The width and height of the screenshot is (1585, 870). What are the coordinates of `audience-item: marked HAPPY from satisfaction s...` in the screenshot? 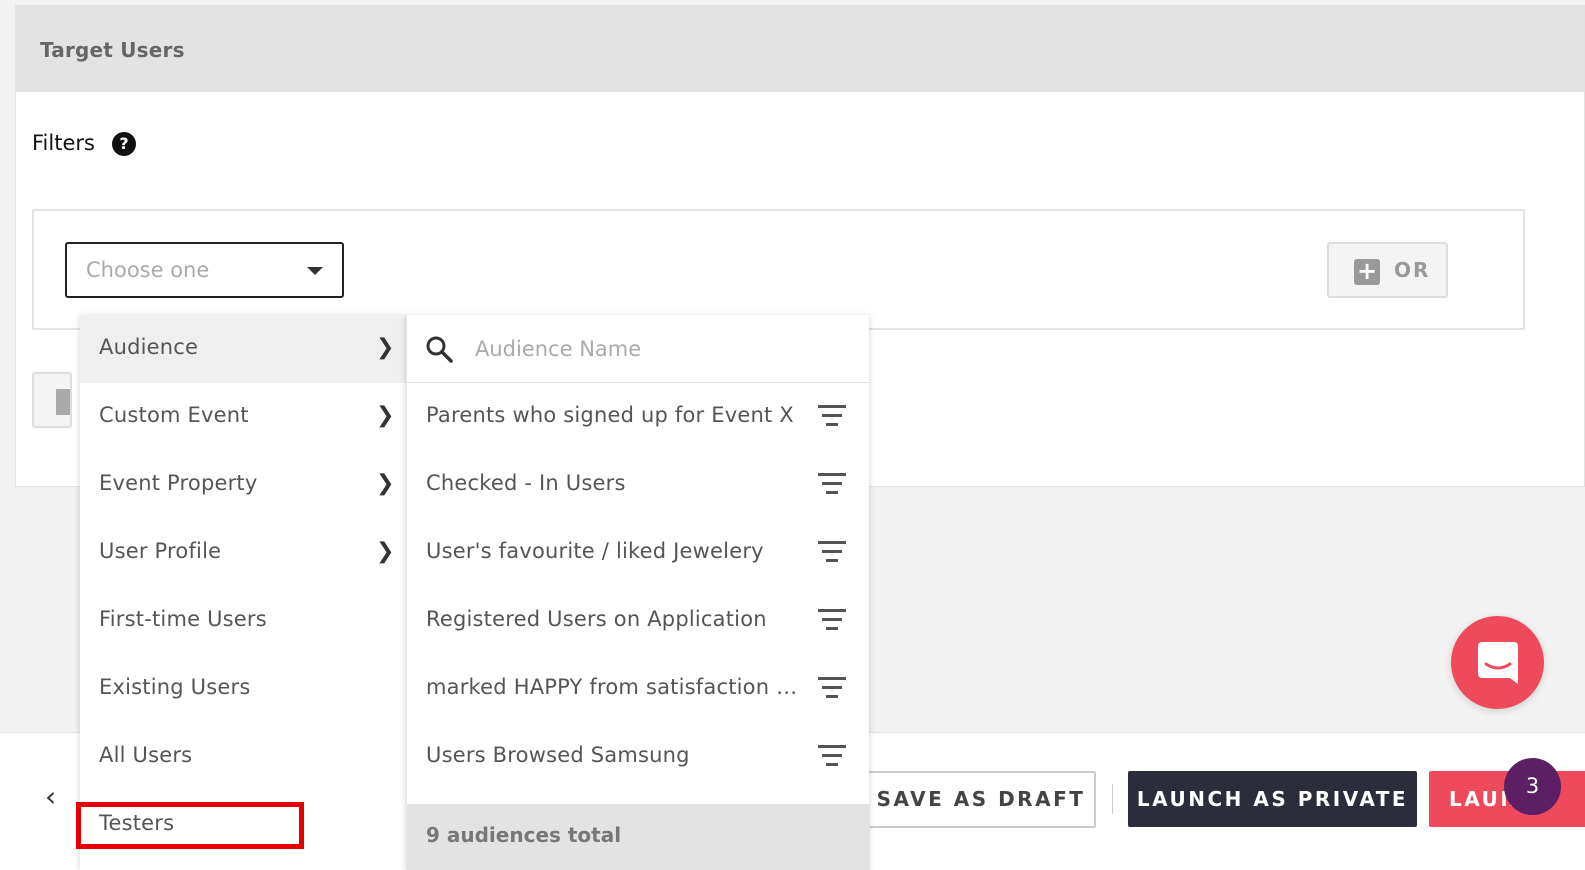 It's located at (638, 689).